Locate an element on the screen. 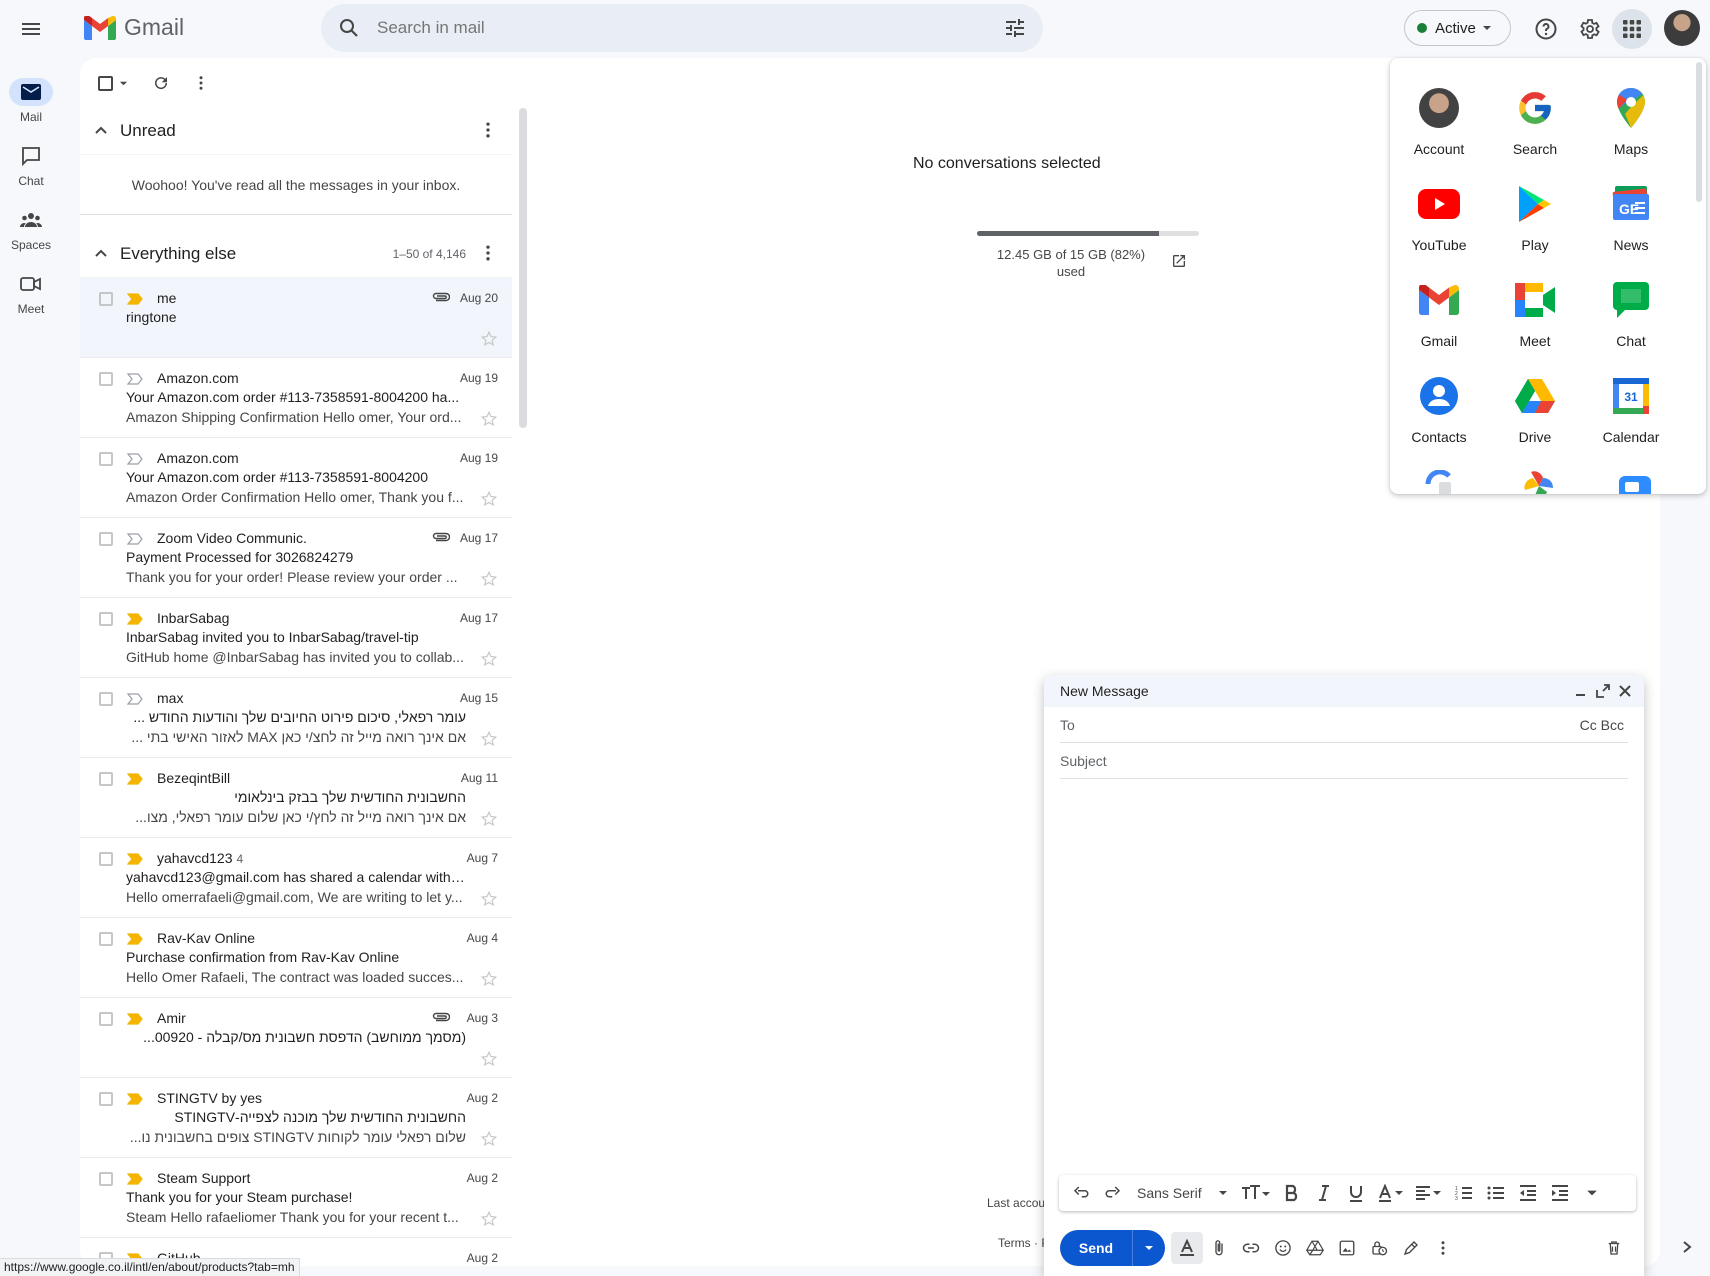 This screenshot has width=1710, height=1276. formatting-options-button is located at coordinates (1187, 1248).